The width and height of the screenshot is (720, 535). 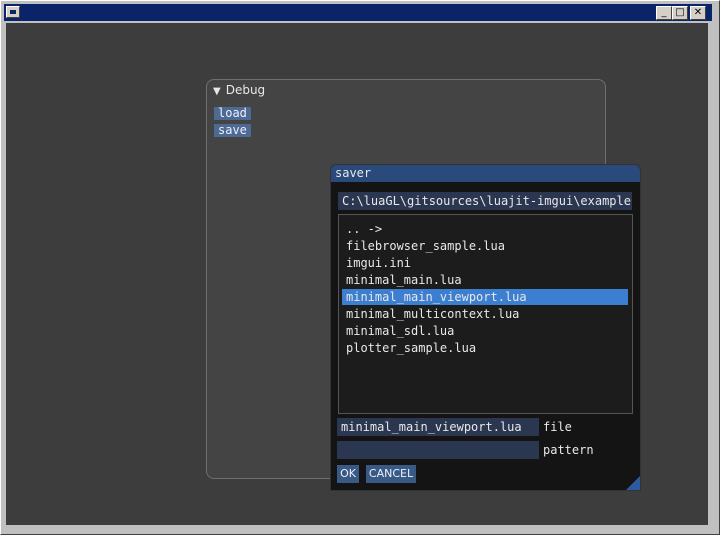 What do you see at coordinates (485, 348) in the screenshot?
I see `list-item: plotter_sample.lua` at bounding box center [485, 348].